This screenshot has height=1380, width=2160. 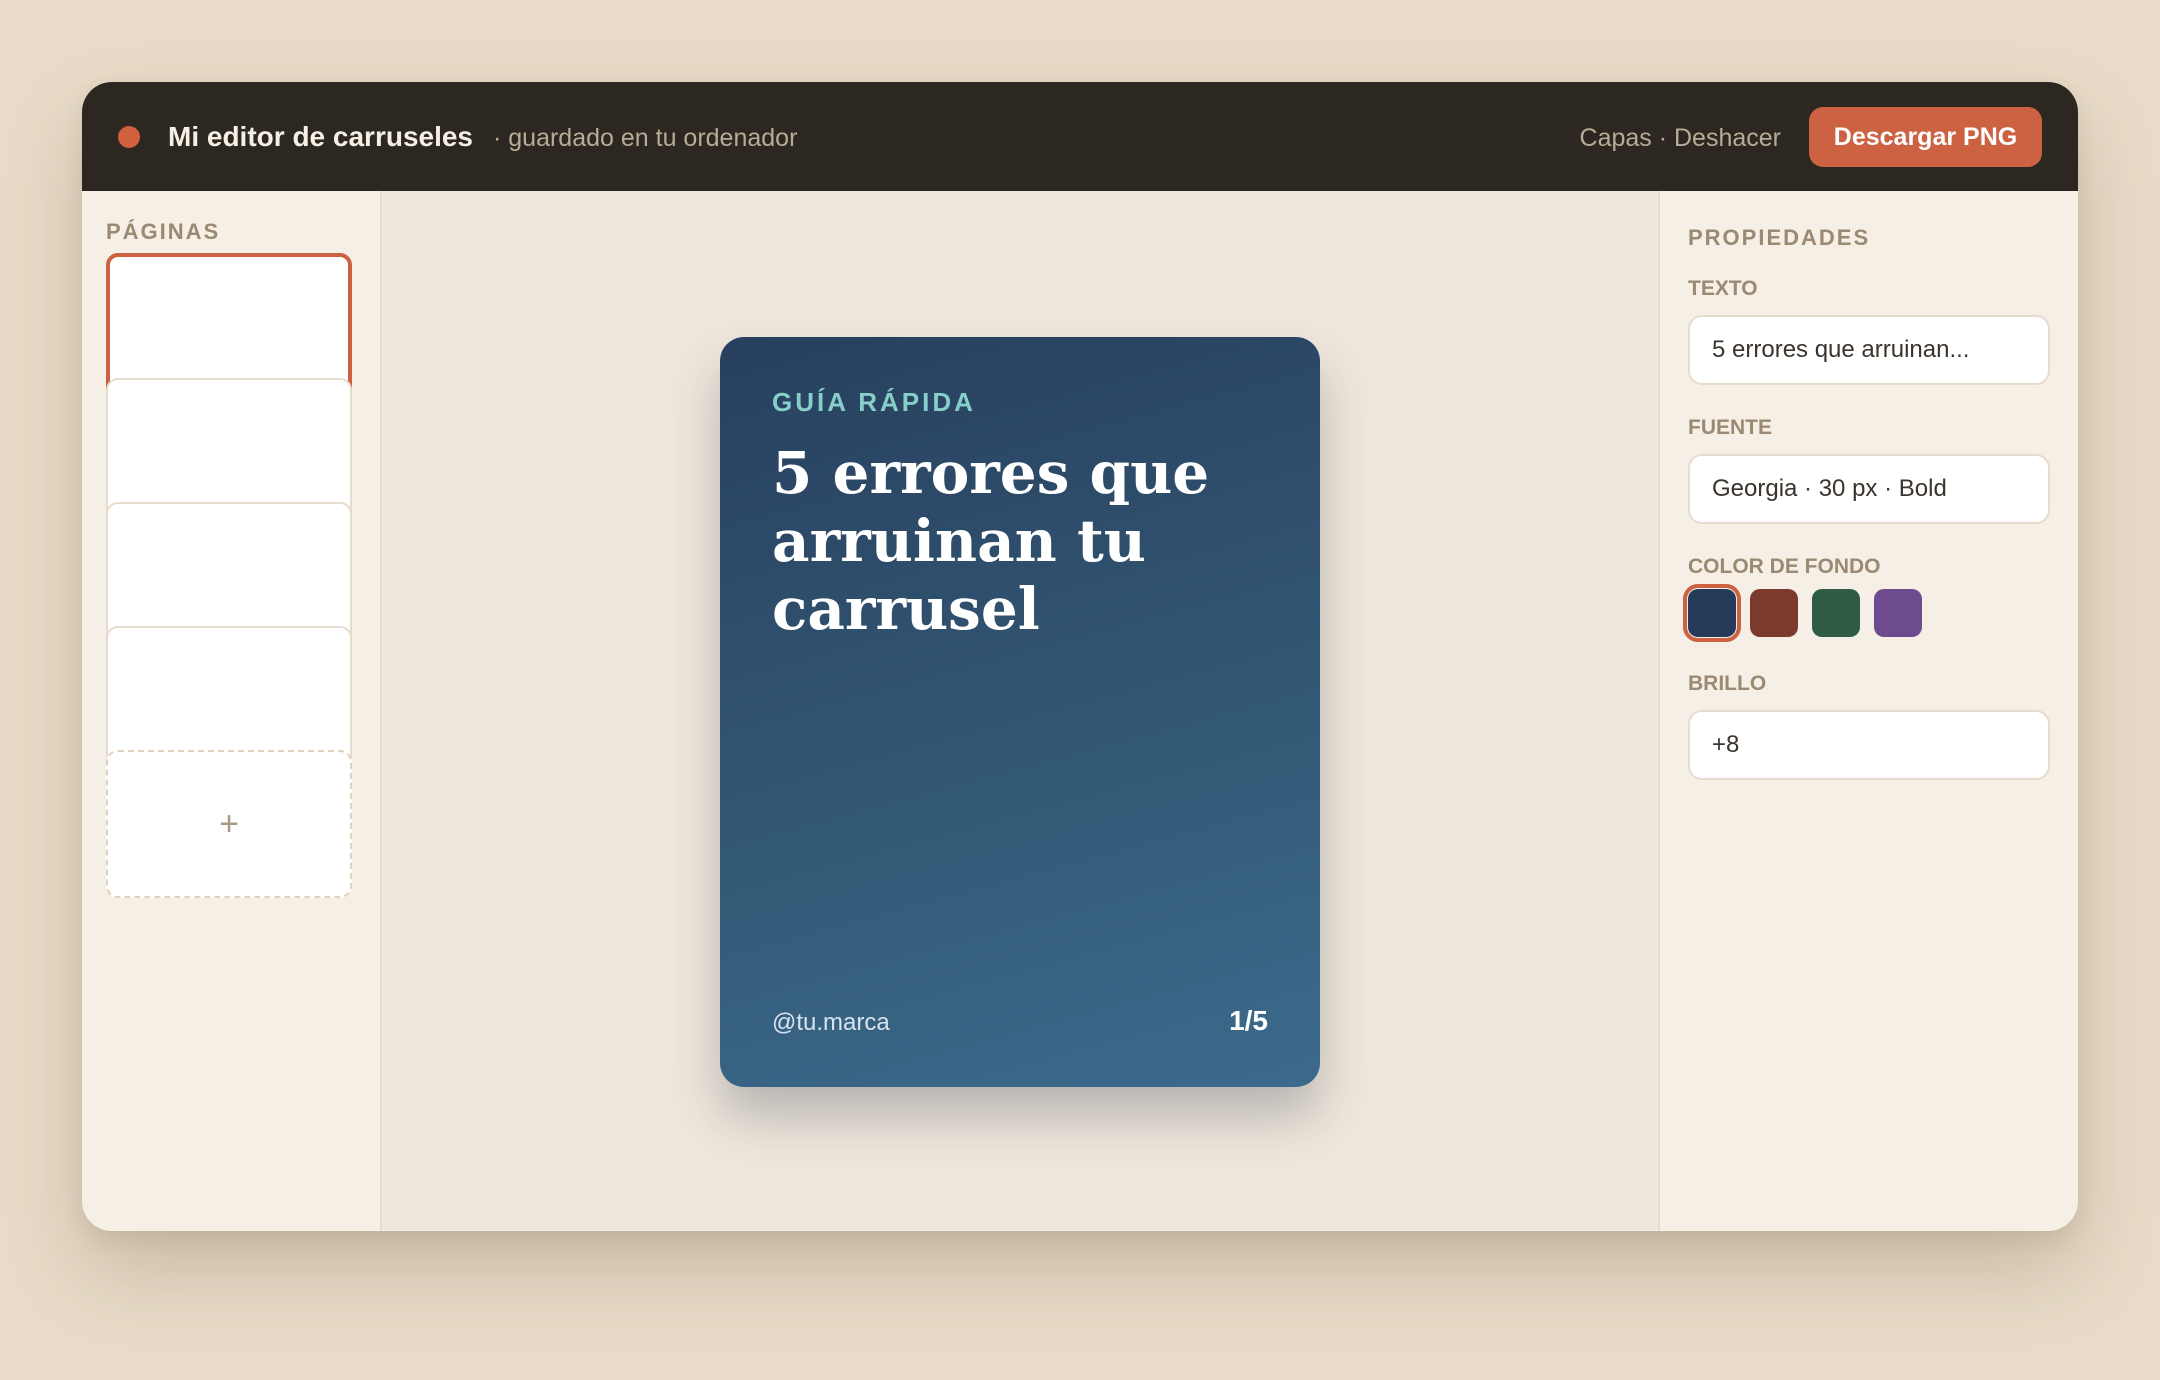 I want to click on plus-icon: +, so click(x=229, y=823).